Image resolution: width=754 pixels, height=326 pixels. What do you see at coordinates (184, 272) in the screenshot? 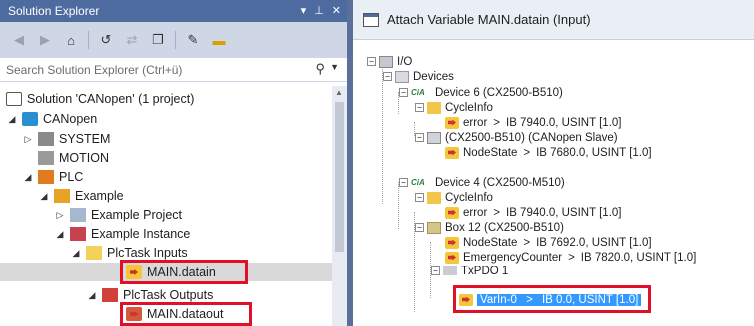
I see `highlight-box-datain` at bounding box center [184, 272].